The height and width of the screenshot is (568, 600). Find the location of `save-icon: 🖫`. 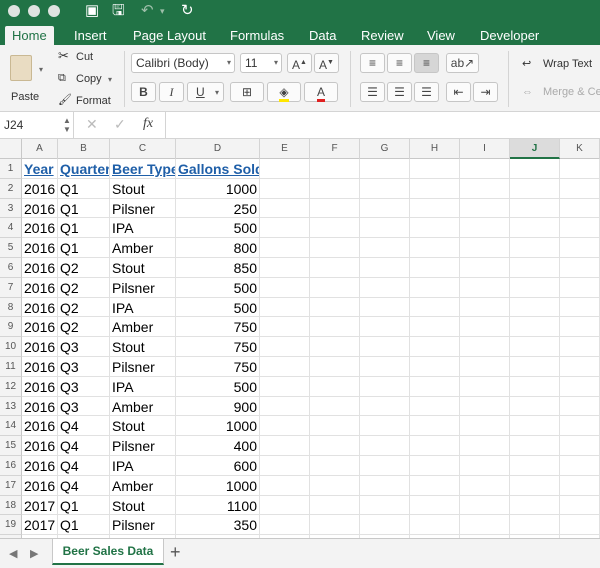

save-icon: 🖫 is located at coordinates (118, 11).